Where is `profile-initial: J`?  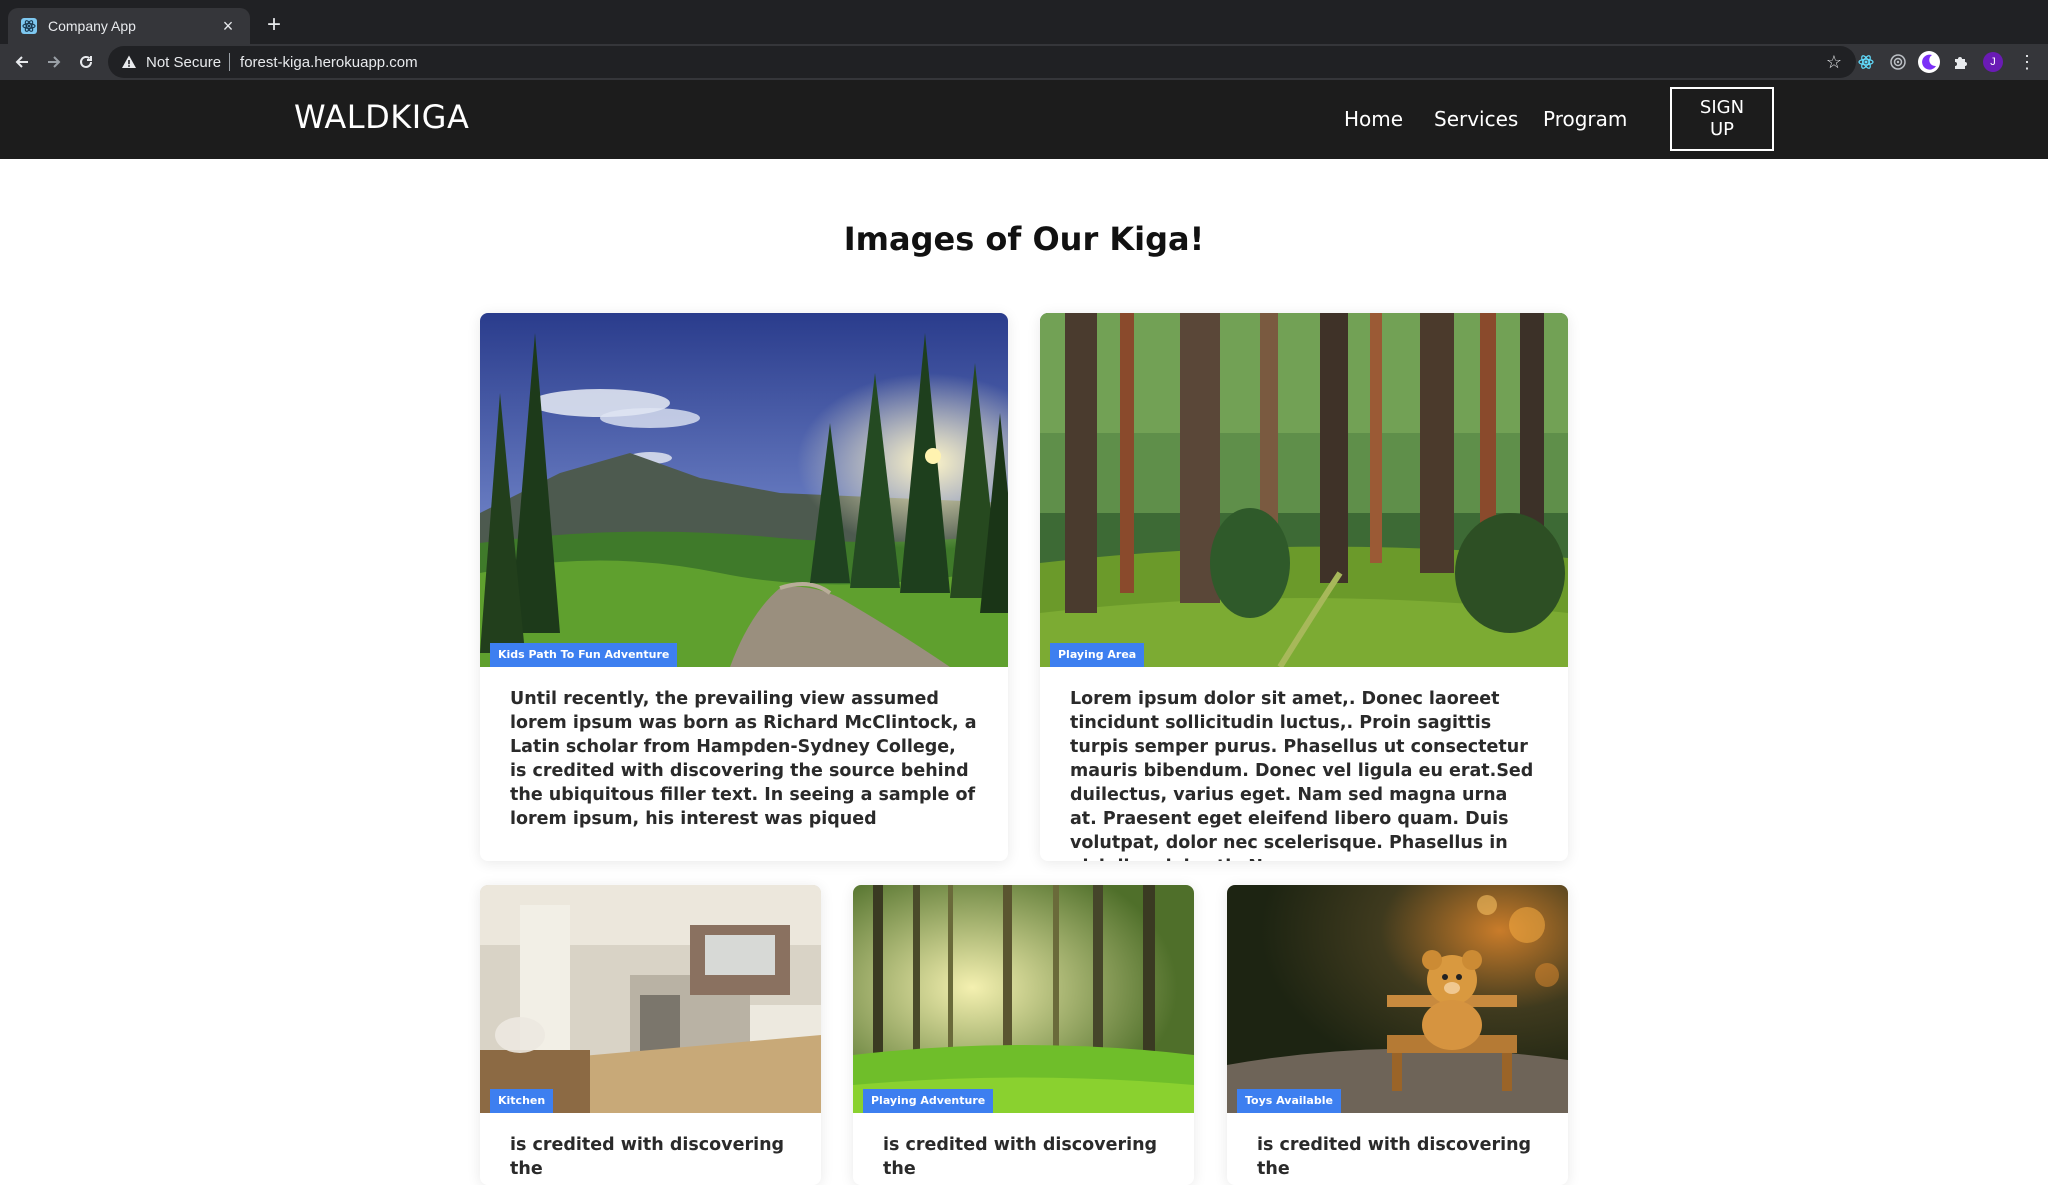
profile-initial: J is located at coordinates (1993, 62).